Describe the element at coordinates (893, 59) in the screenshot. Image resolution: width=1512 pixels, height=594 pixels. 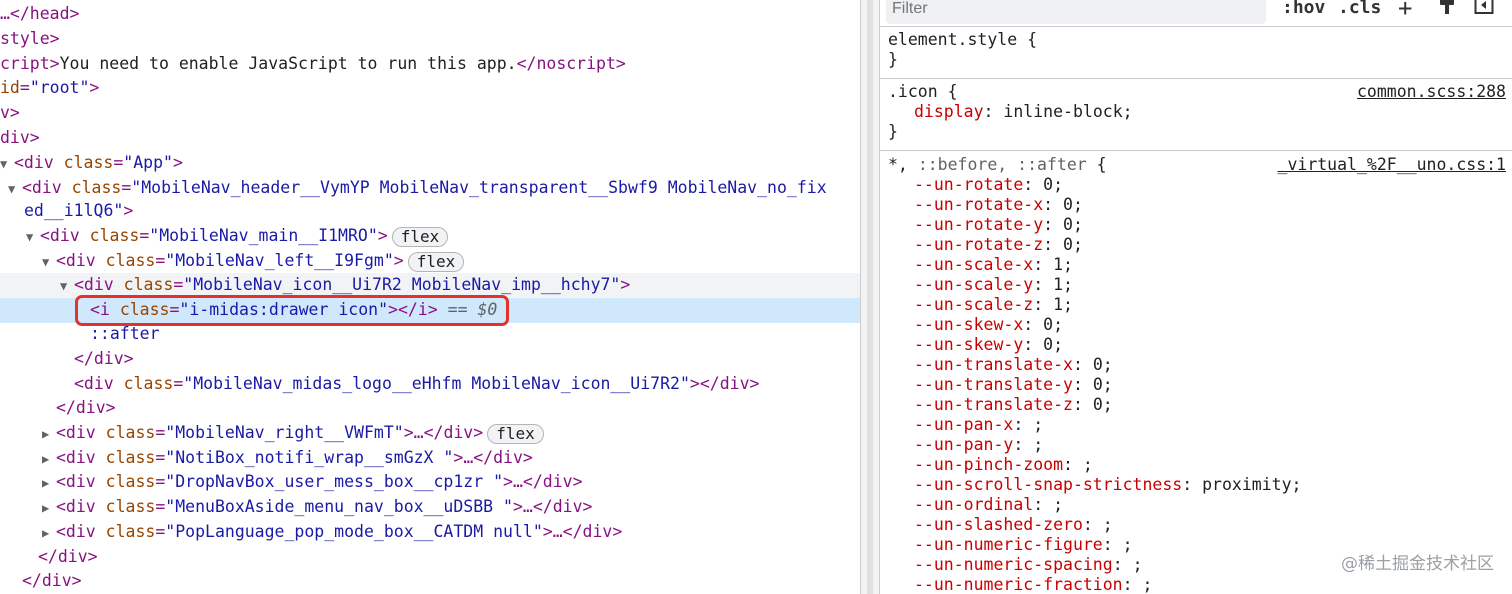
I see `rule-close-brace: }` at that location.